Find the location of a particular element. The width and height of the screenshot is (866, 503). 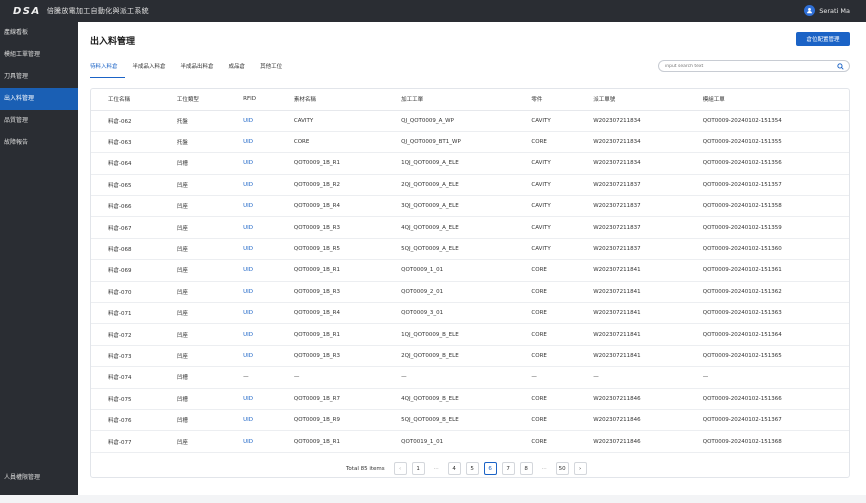

table-cell: 2QJ_QOT0009_A_ELE is located at coordinates (449, 185).